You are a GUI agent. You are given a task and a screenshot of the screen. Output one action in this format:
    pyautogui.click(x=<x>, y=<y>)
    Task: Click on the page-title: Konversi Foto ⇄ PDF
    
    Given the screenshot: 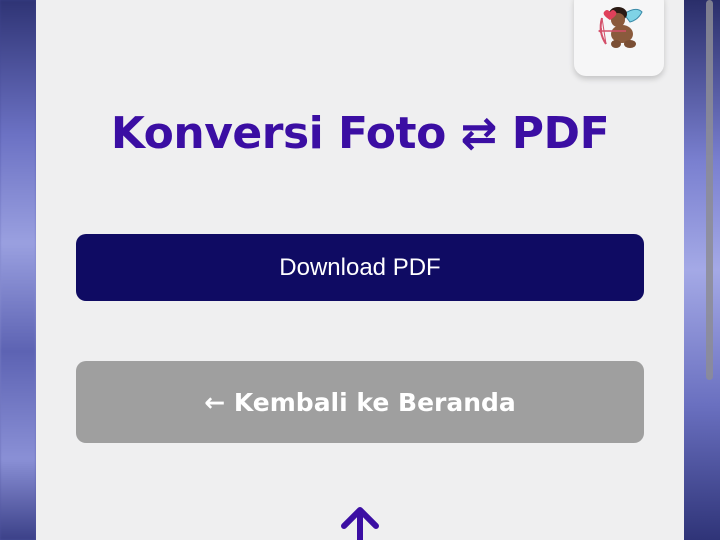 What is the action you would take?
    pyautogui.click(x=360, y=133)
    